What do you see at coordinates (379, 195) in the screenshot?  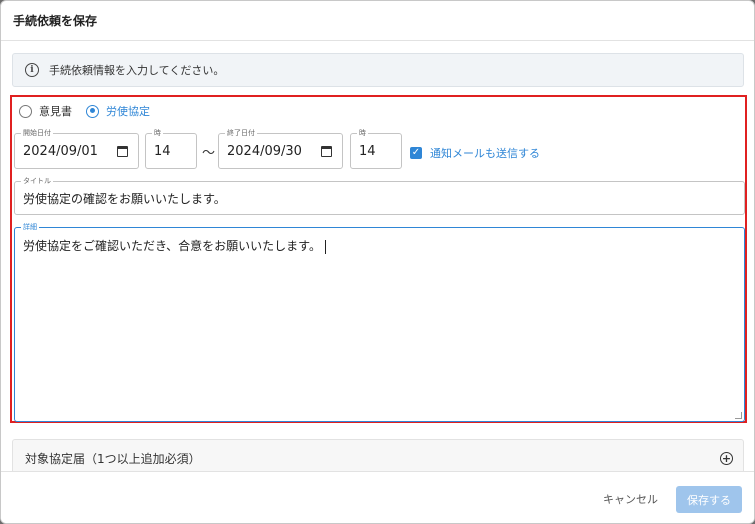 I see `title-field: タイトル 労使協定の確認をお願いいたします。` at bounding box center [379, 195].